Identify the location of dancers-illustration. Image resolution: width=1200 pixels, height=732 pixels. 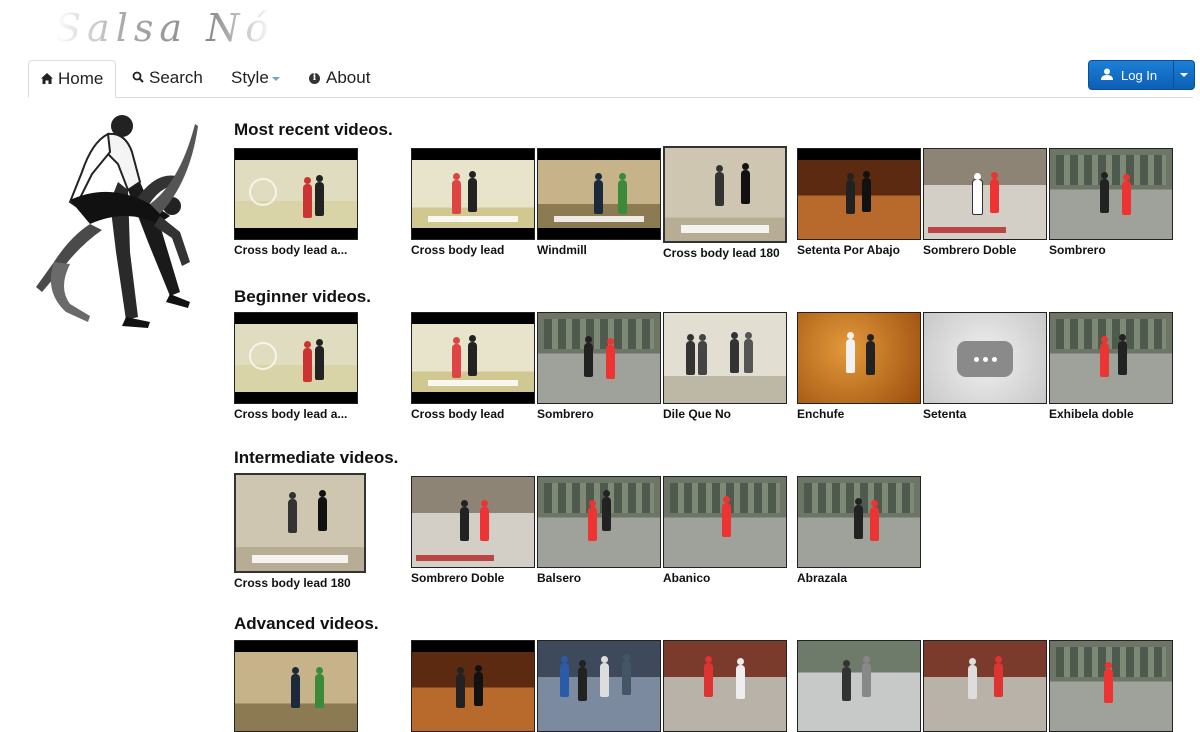
(115, 222).